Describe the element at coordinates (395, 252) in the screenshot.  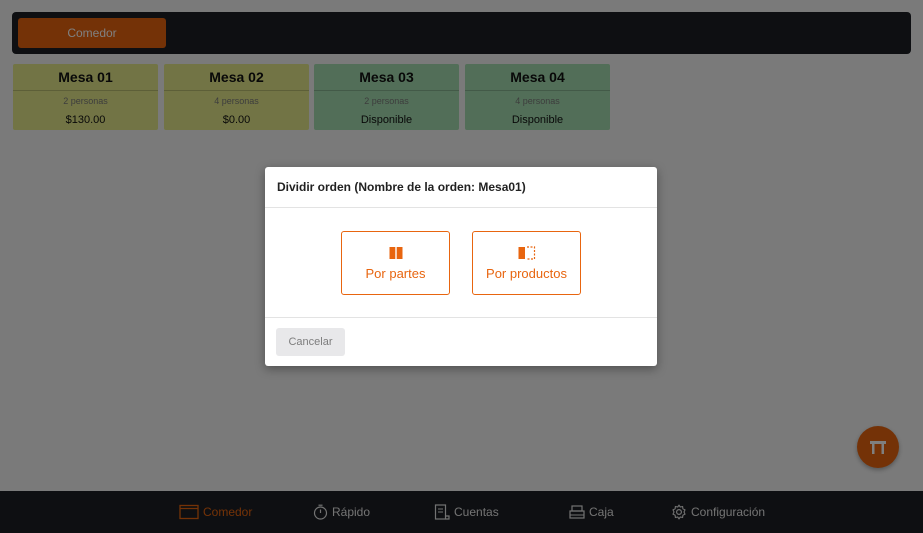
I see `split-parts-icon` at that location.